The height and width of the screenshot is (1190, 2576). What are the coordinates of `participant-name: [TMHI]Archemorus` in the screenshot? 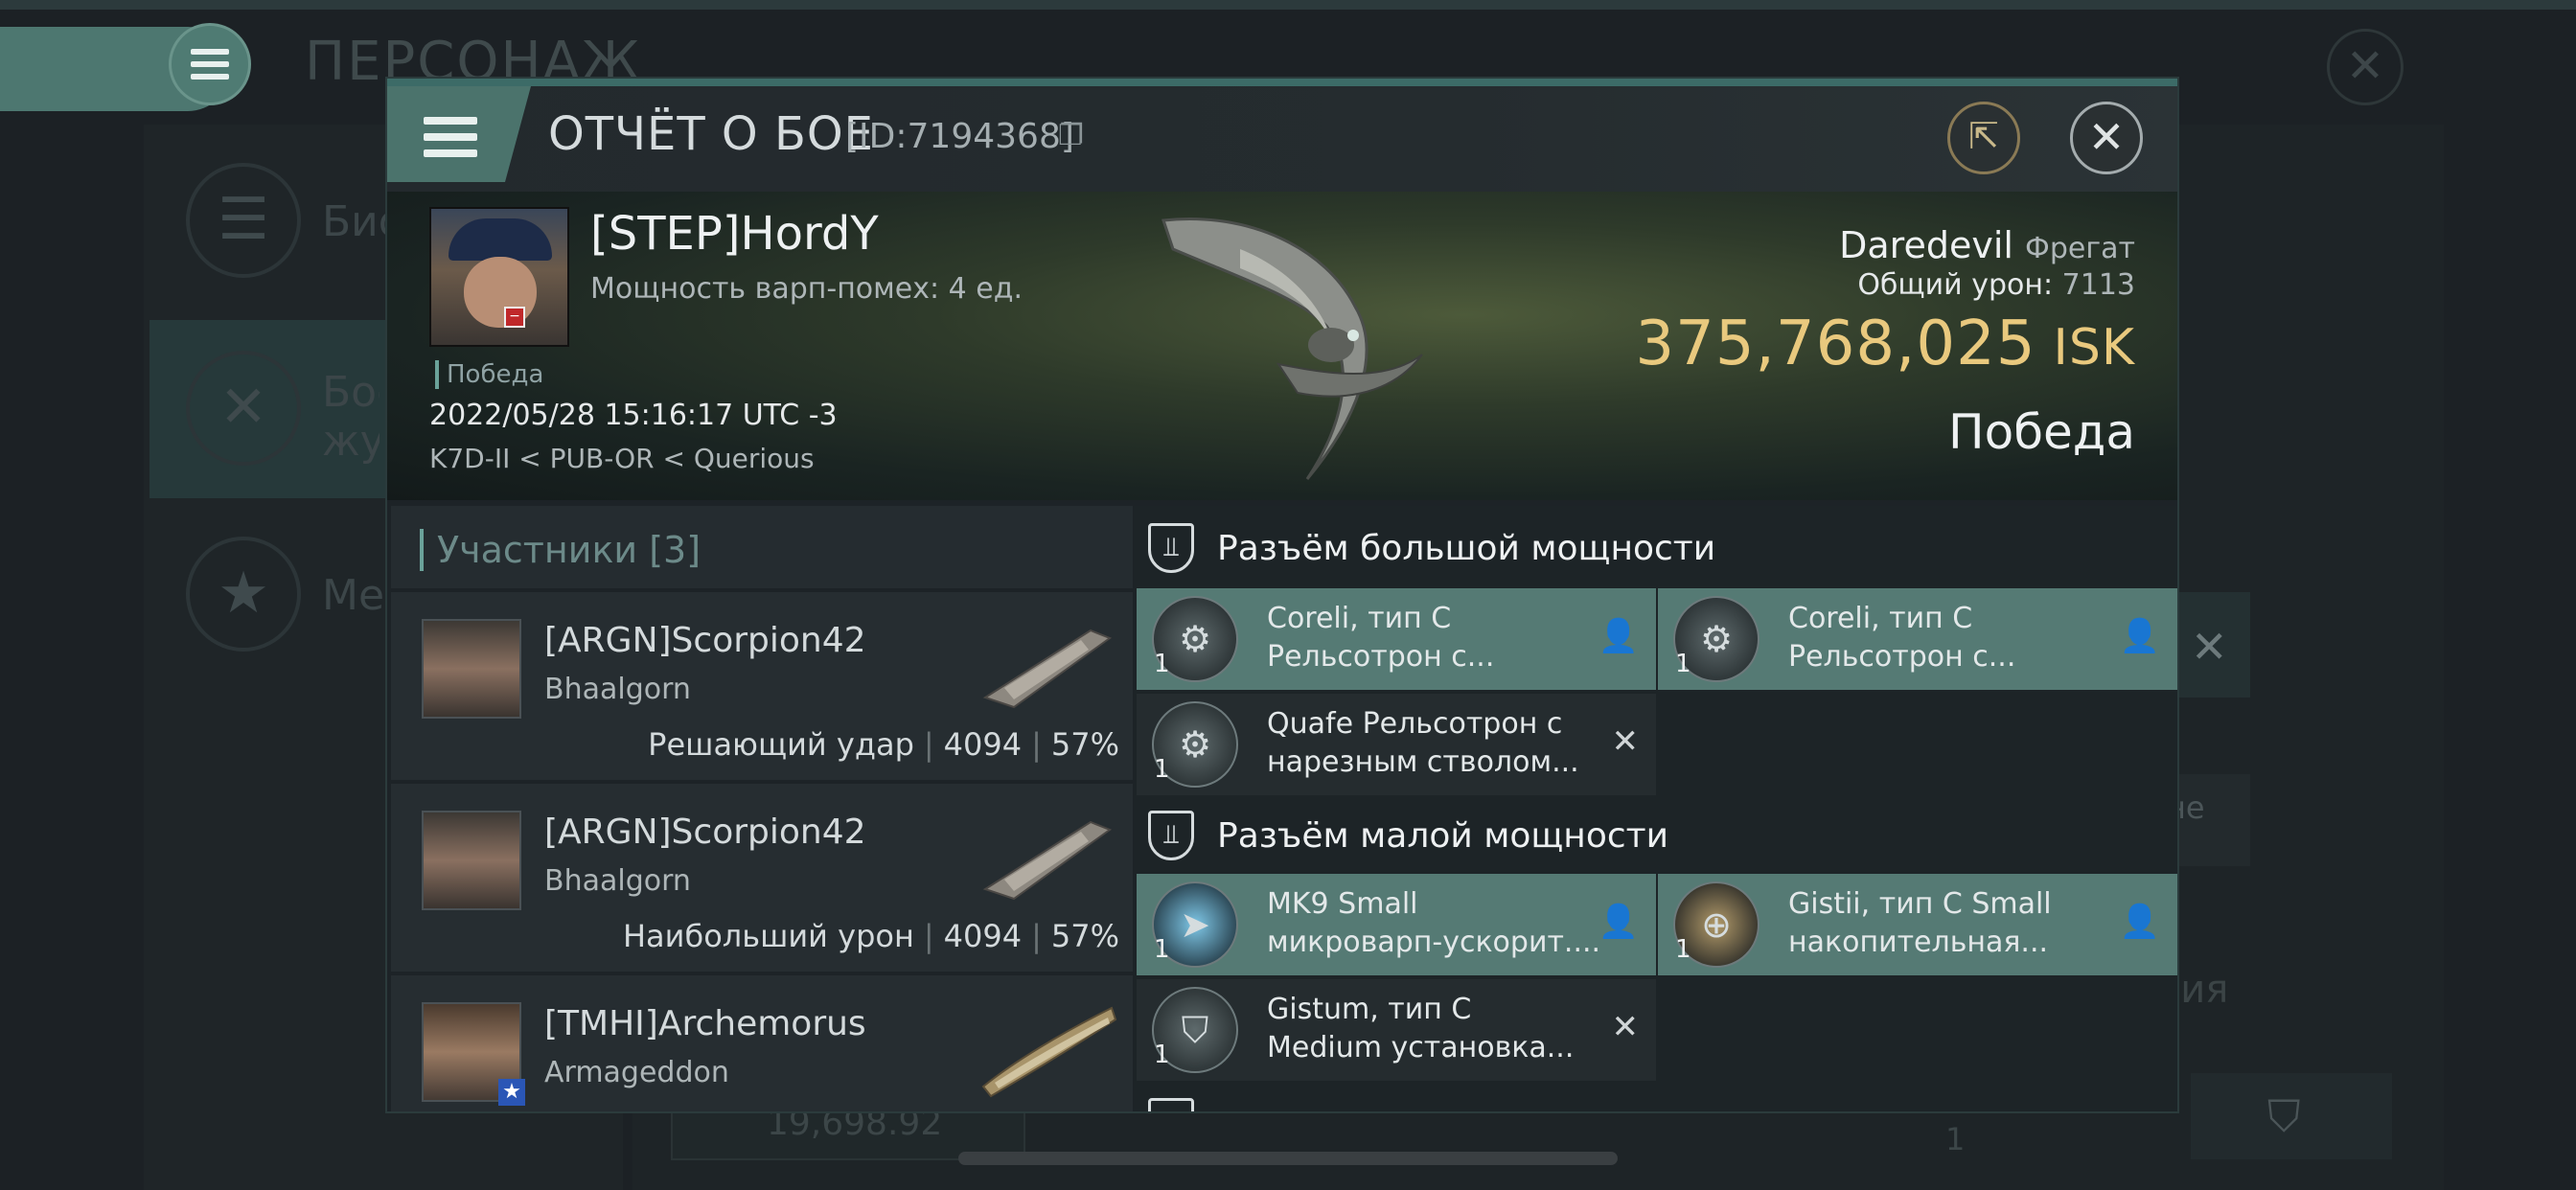 It's located at (705, 1023).